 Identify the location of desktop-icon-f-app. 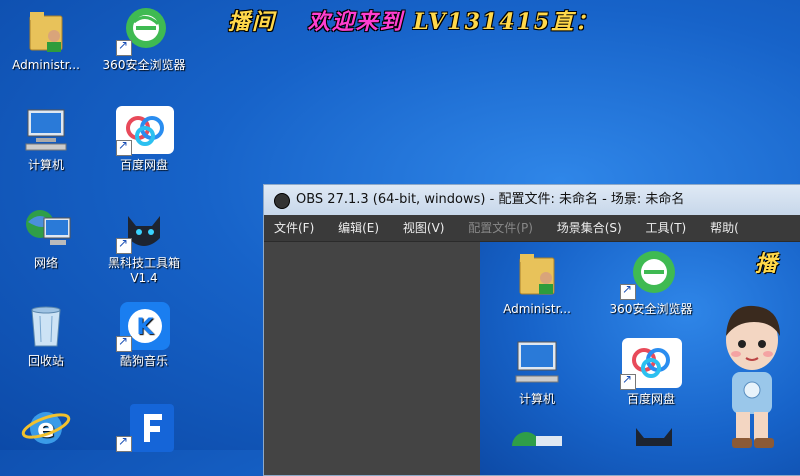
(144, 428).